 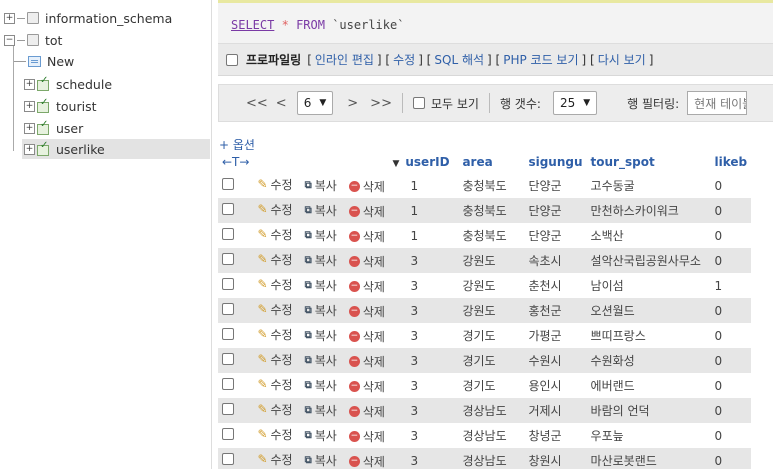 What do you see at coordinates (555, 285) in the screenshot?
I see `table-cell: 춘천시` at bounding box center [555, 285].